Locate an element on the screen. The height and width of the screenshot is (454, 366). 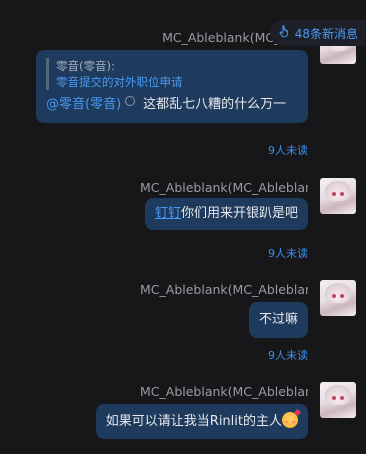
message-bubble: 钉钉你们用来开银趴是吧 is located at coordinates (226, 214).